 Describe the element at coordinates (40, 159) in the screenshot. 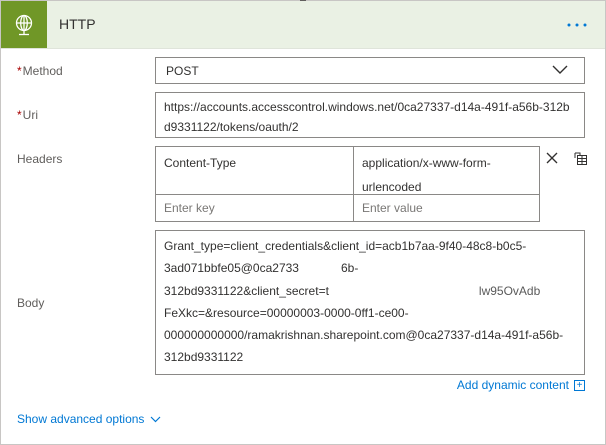

I see `headers-label: Headers` at that location.